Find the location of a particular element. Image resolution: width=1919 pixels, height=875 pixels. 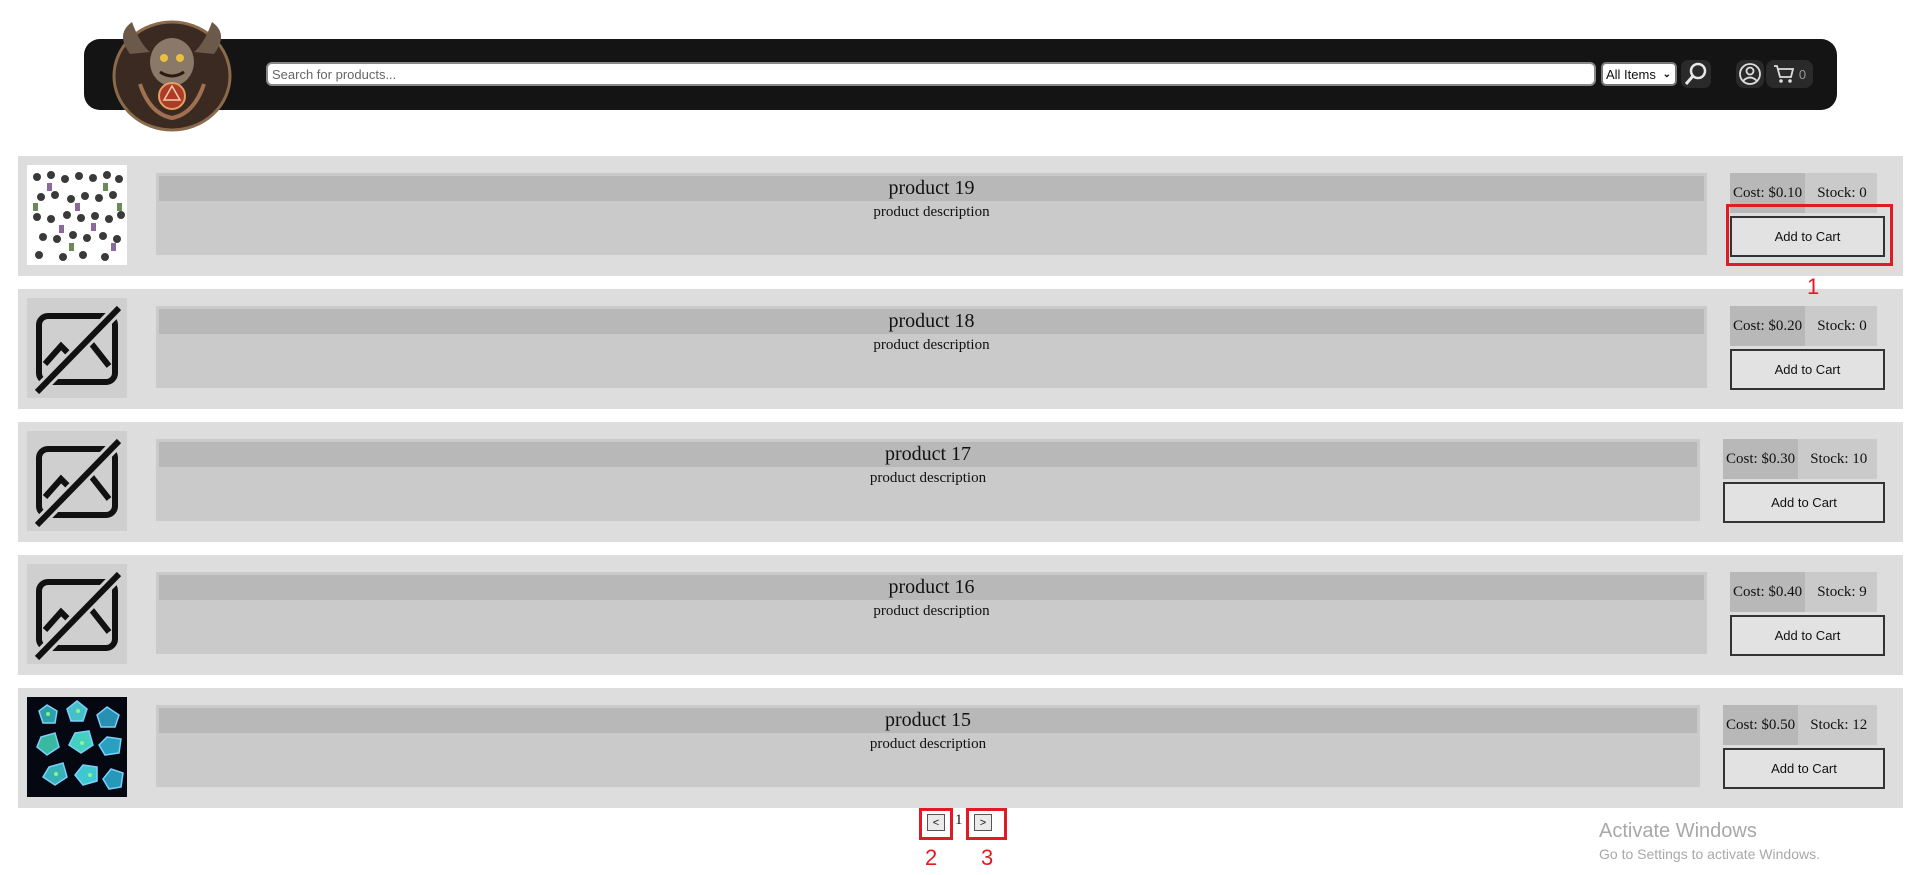

price-stock: Cost: $0.20 Stock: 0 is located at coordinates (1803, 326).